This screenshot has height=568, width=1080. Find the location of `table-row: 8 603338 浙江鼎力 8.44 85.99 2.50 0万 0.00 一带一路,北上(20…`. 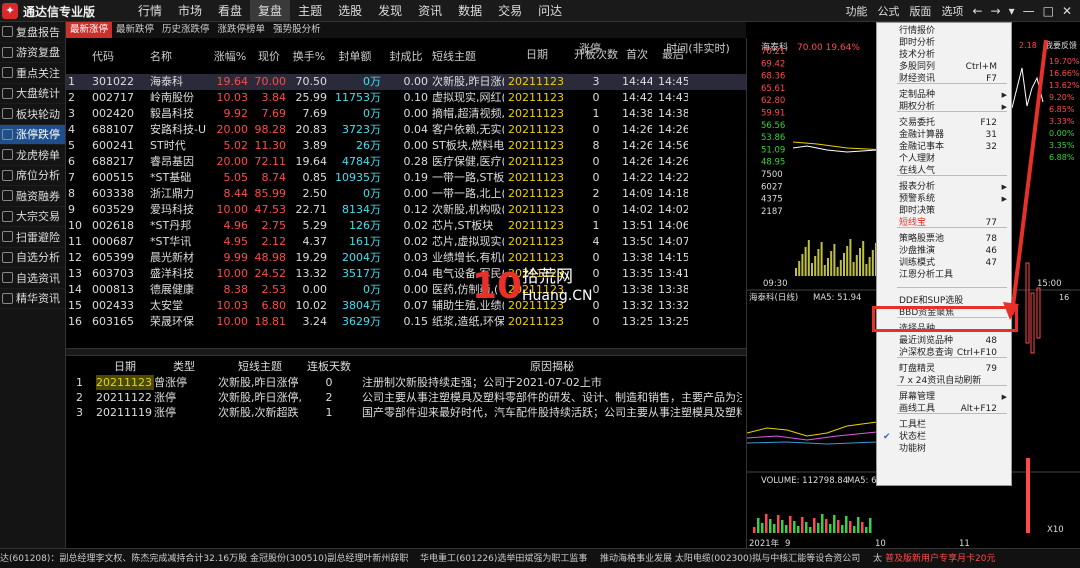

table-row: 8 603338 浙江鼎力 8.44 85.99 2.50 0万 0.00 一带一路,北上(20… is located at coordinates (406, 194).